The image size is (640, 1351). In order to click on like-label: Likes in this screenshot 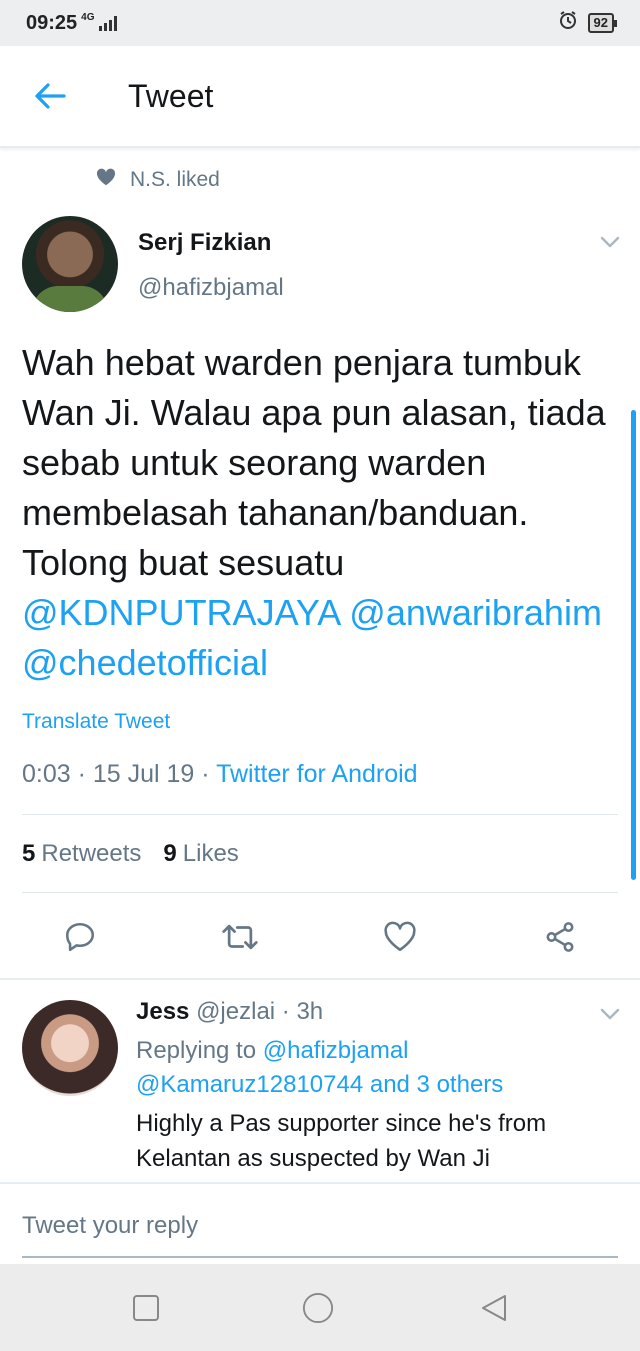, I will do `click(210, 853)`.